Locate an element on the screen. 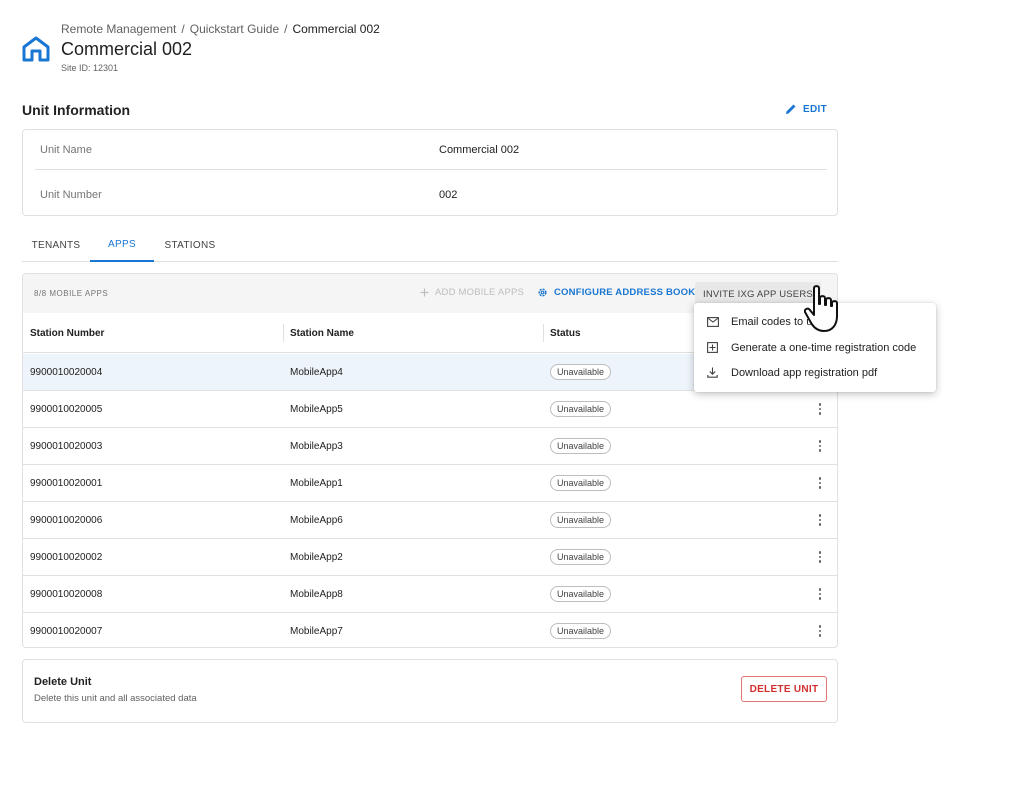  station-name-cell: MobileApp4 is located at coordinates (316, 372).